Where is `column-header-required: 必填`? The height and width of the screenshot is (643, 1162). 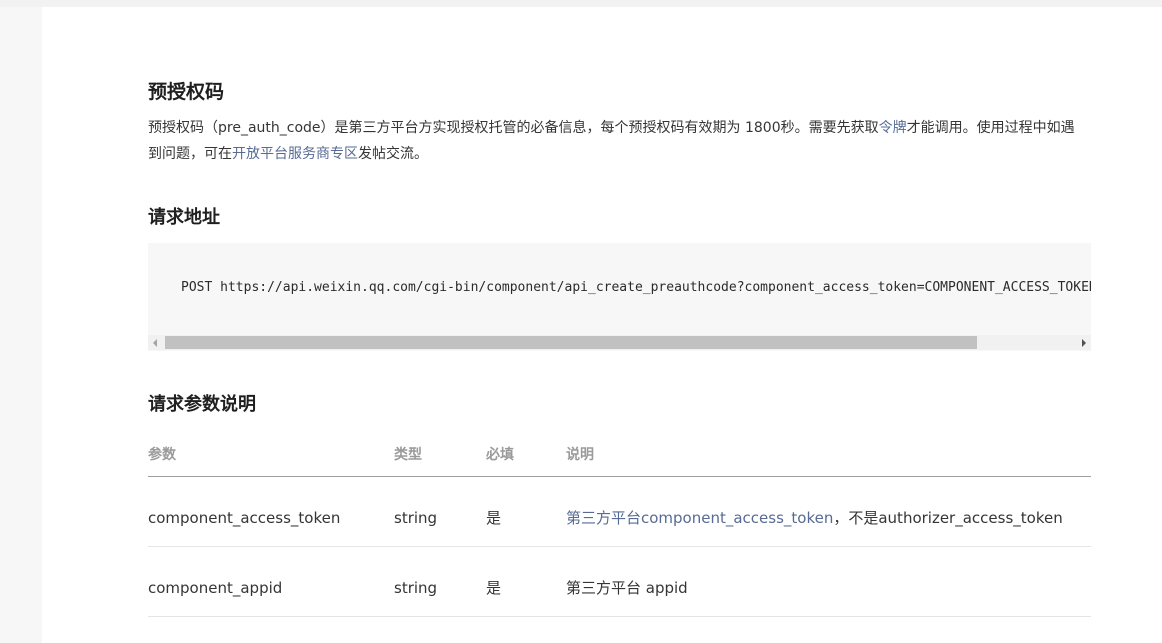 column-header-required: 必填 is located at coordinates (500, 455).